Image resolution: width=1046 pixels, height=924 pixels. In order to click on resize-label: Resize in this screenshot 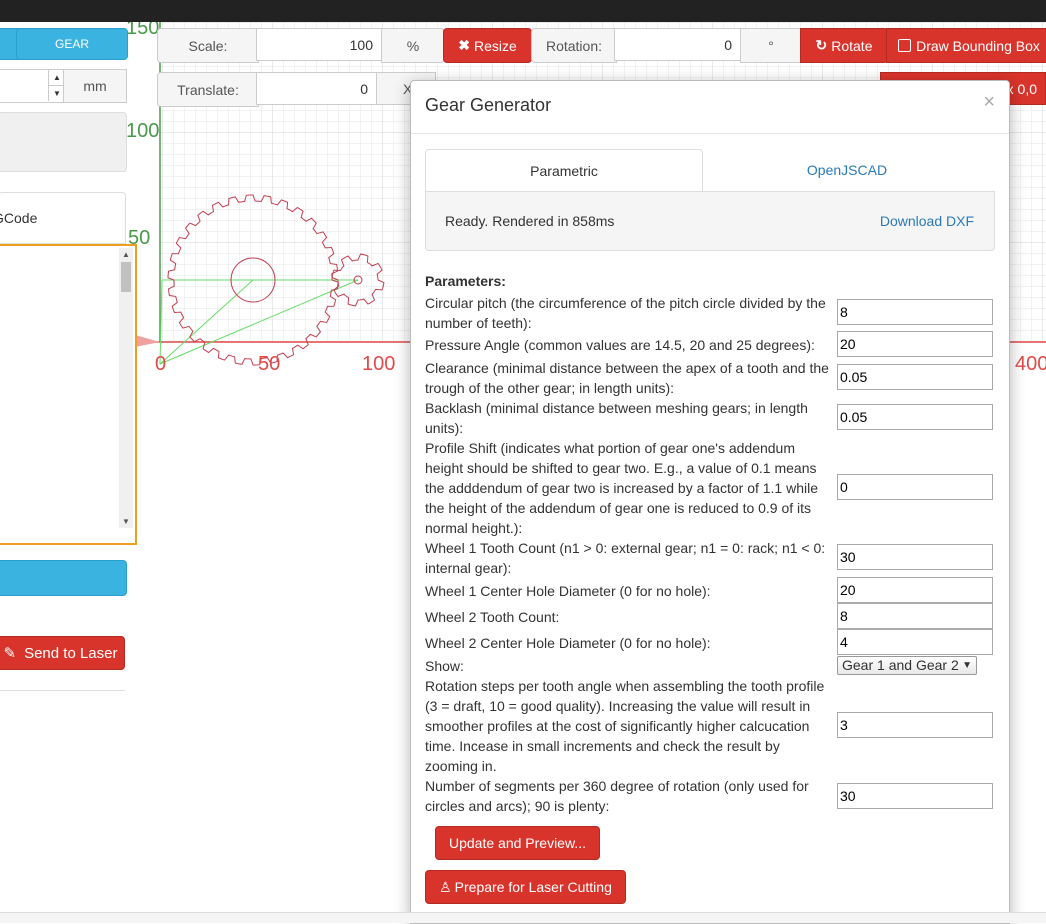, I will do `click(495, 45)`.